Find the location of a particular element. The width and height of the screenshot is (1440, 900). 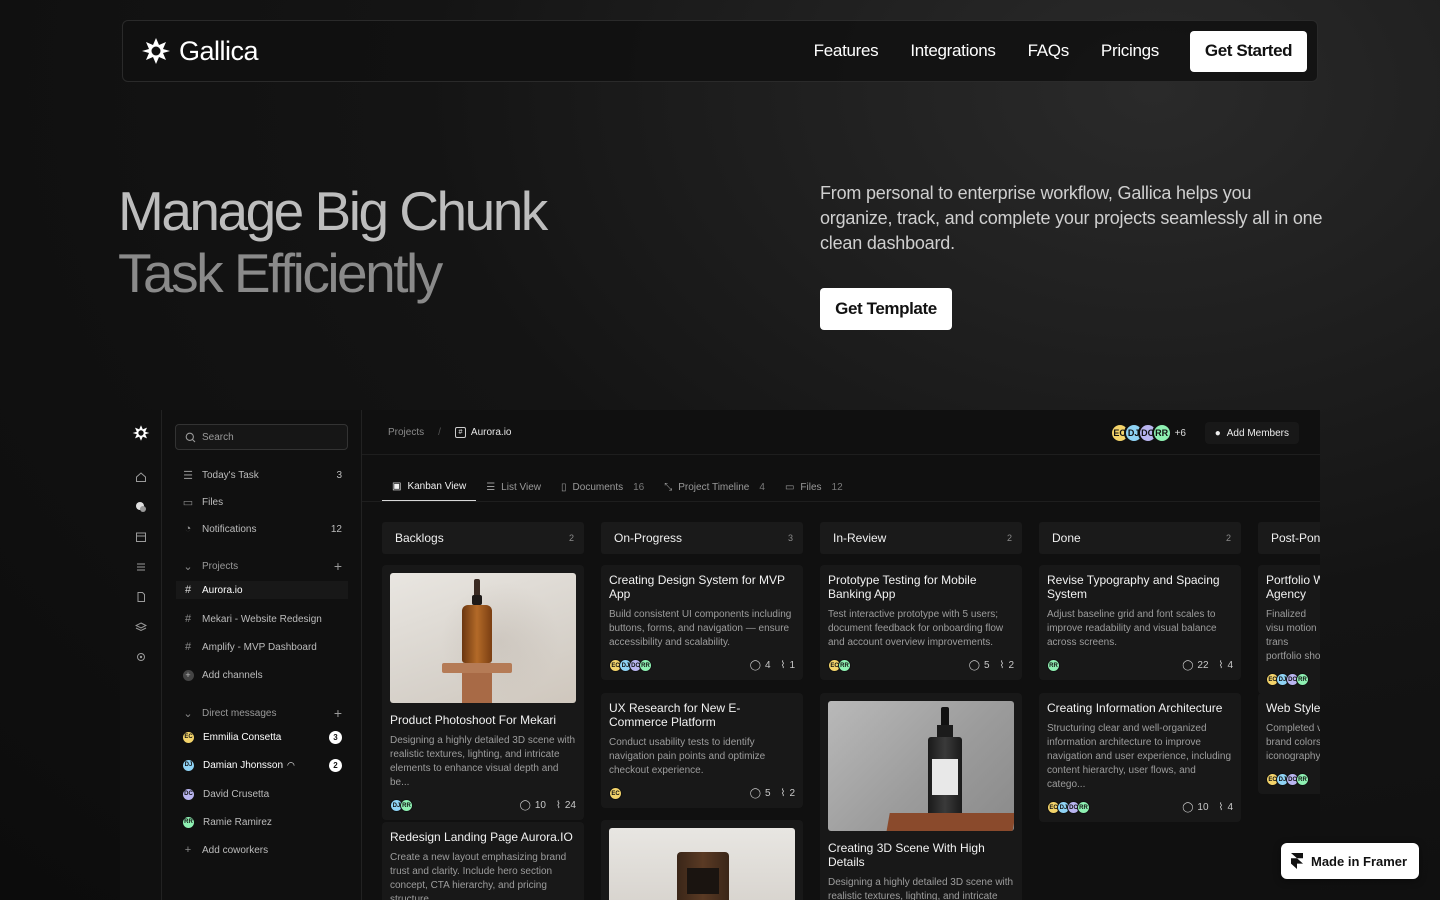

dm-ramie: RR Ramie Ramirez is located at coordinates (262, 822).